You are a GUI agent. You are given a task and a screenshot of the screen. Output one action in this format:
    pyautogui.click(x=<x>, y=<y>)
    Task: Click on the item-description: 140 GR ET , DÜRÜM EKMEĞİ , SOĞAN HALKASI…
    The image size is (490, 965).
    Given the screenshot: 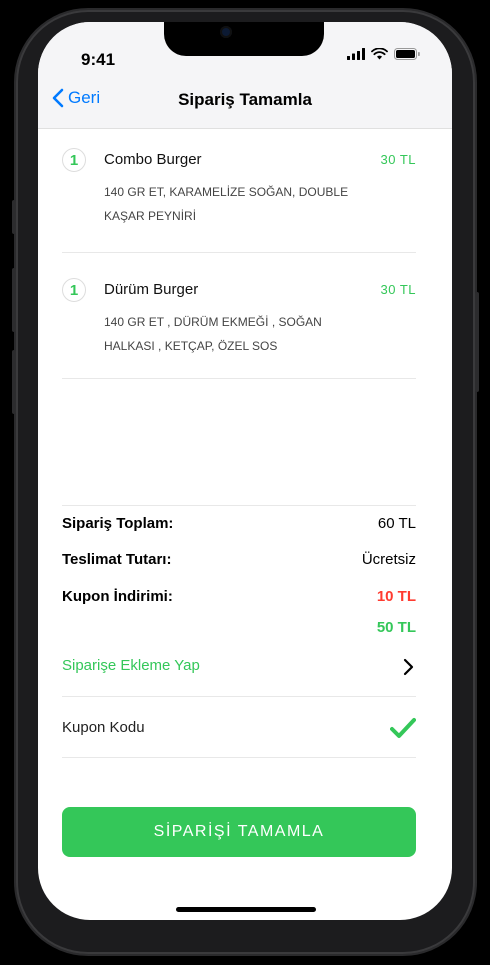 What is the action you would take?
    pyautogui.click(x=213, y=334)
    